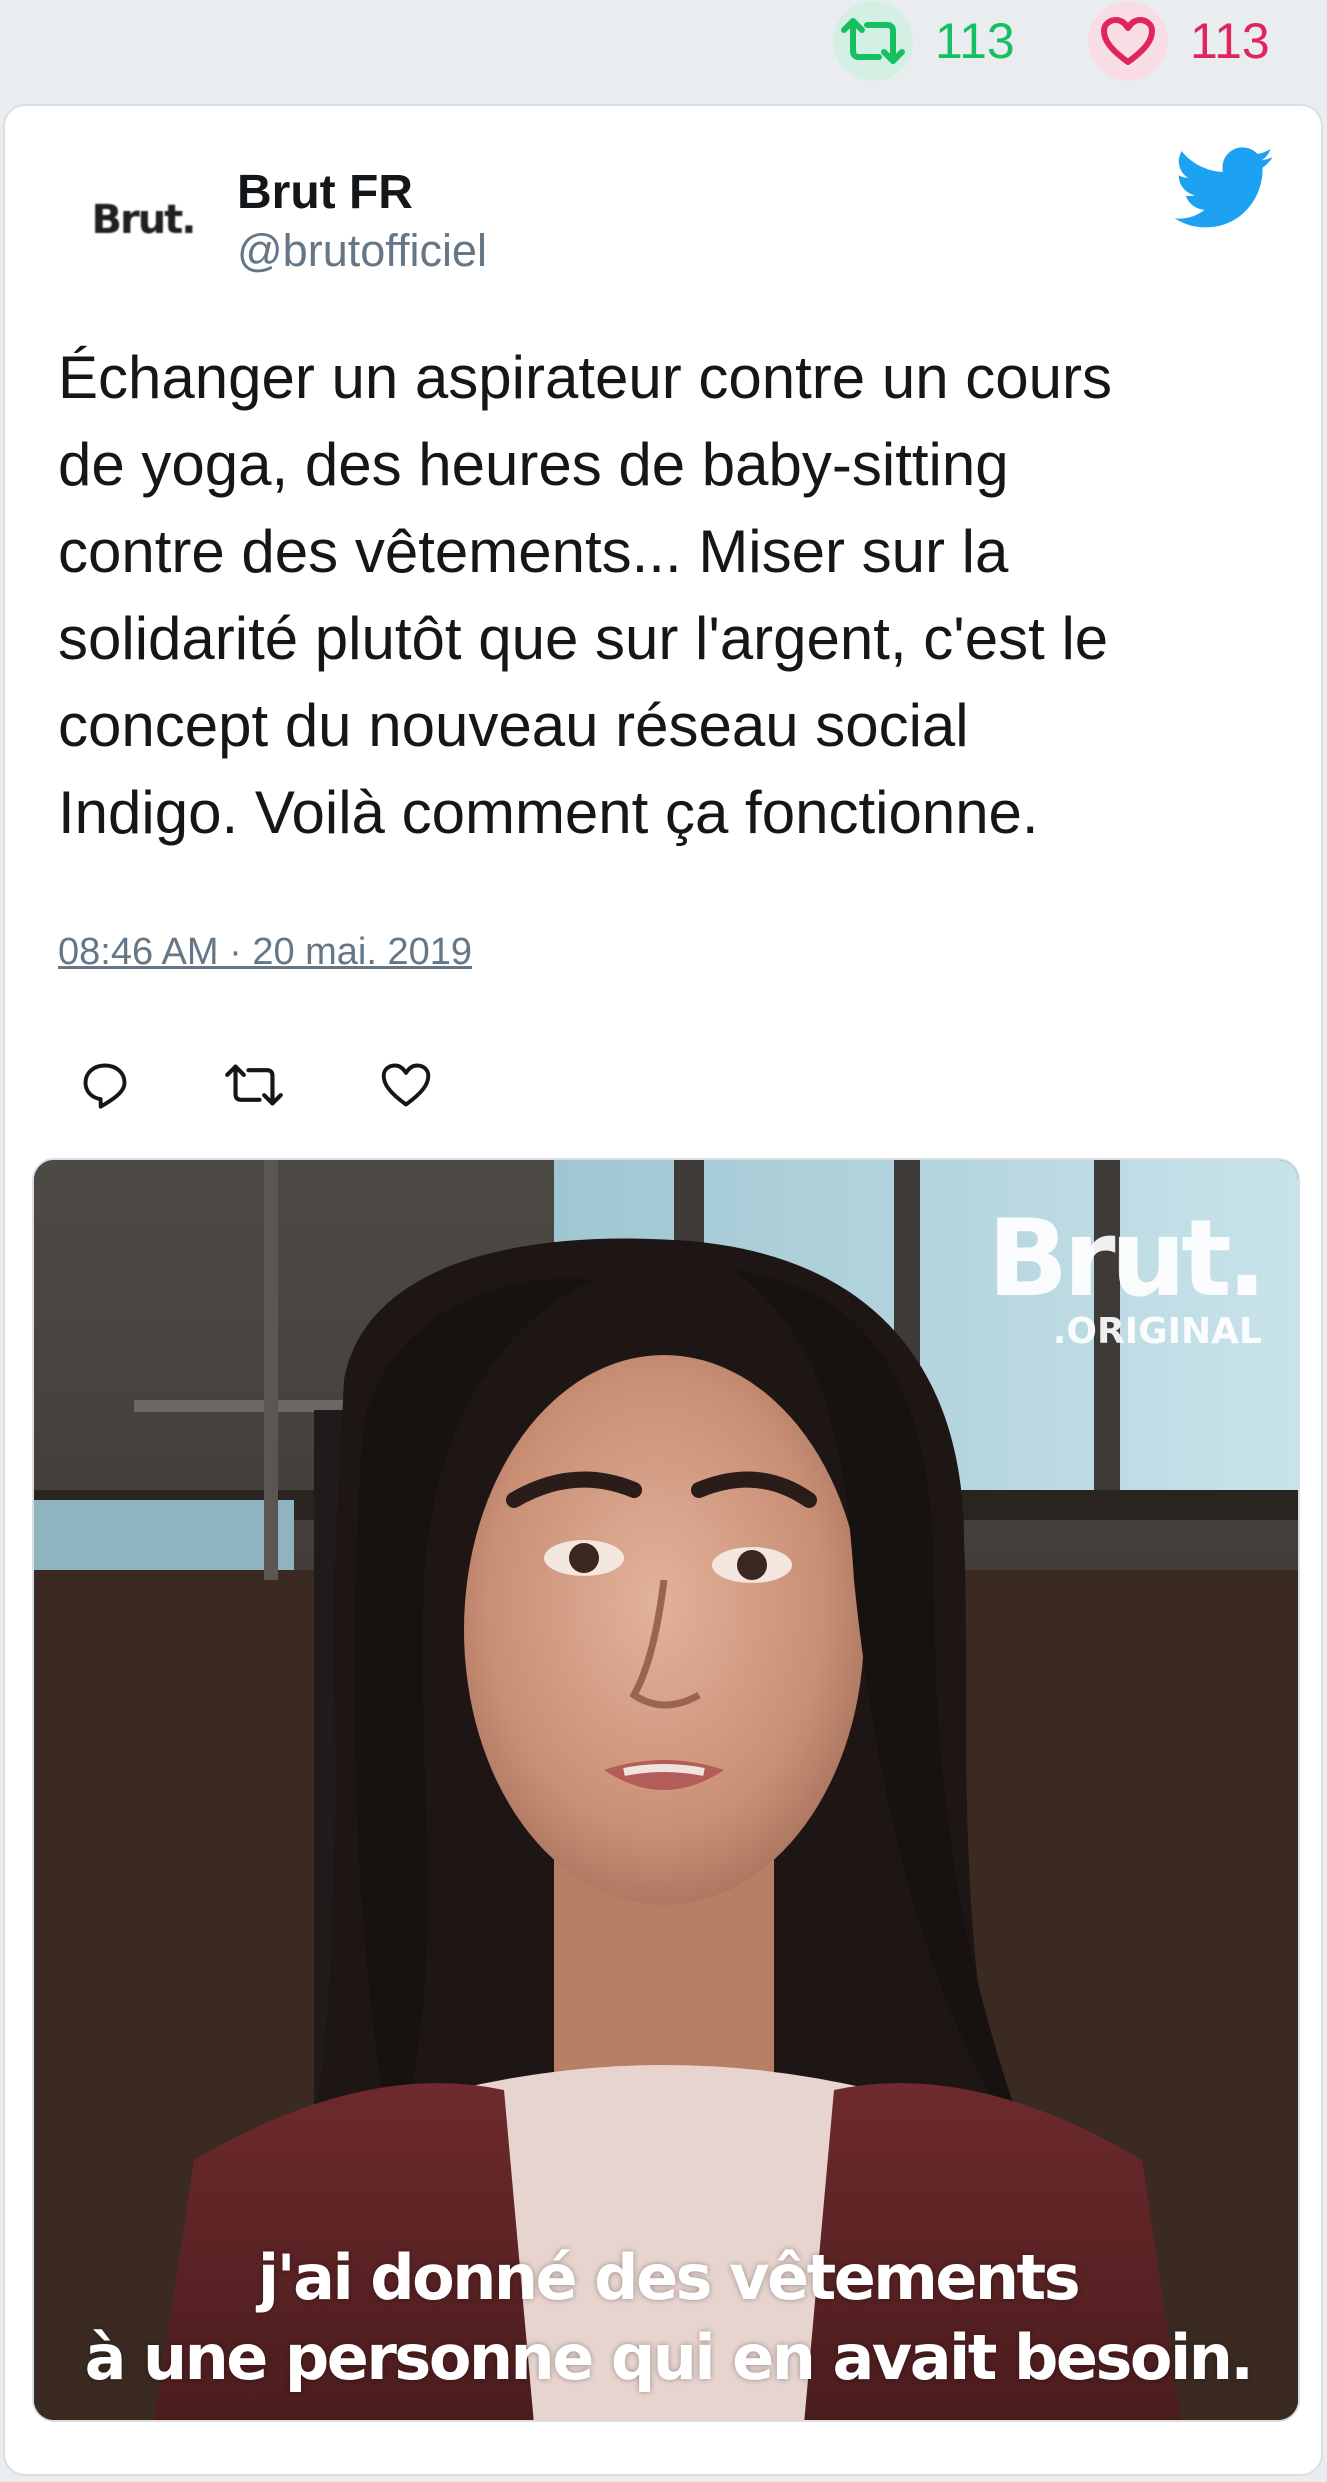 This screenshot has height=2482, width=1327. Describe the element at coordinates (924, 41) in the screenshot. I see `retweet-stat: 113` at that location.